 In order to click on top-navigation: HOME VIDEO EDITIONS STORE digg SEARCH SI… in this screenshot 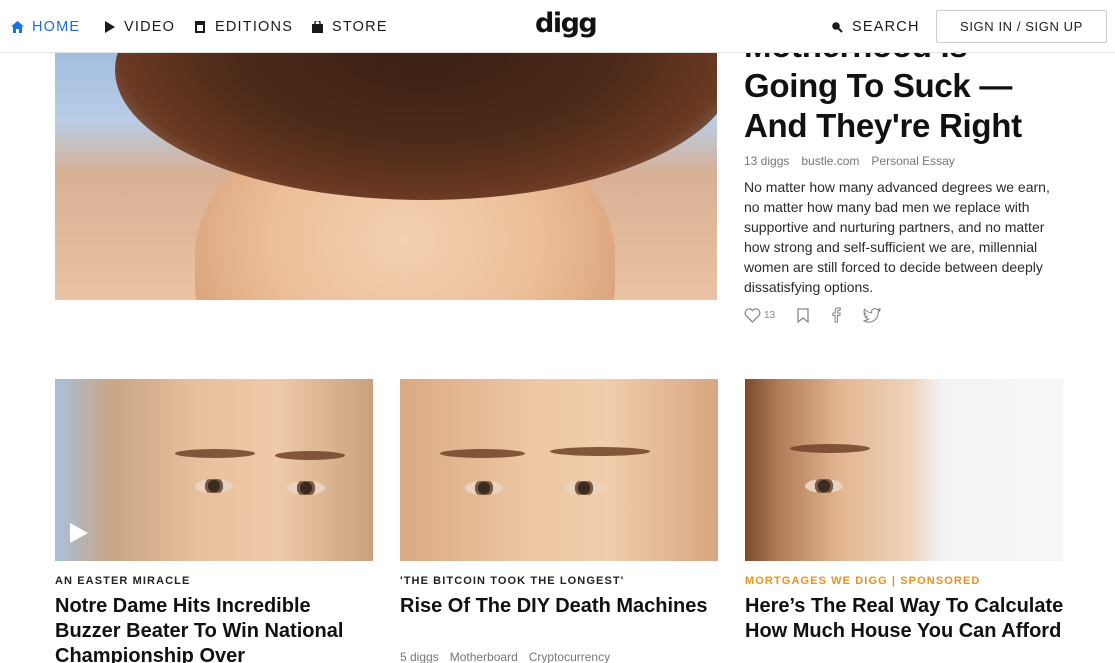, I will do `click(557, 26)`.